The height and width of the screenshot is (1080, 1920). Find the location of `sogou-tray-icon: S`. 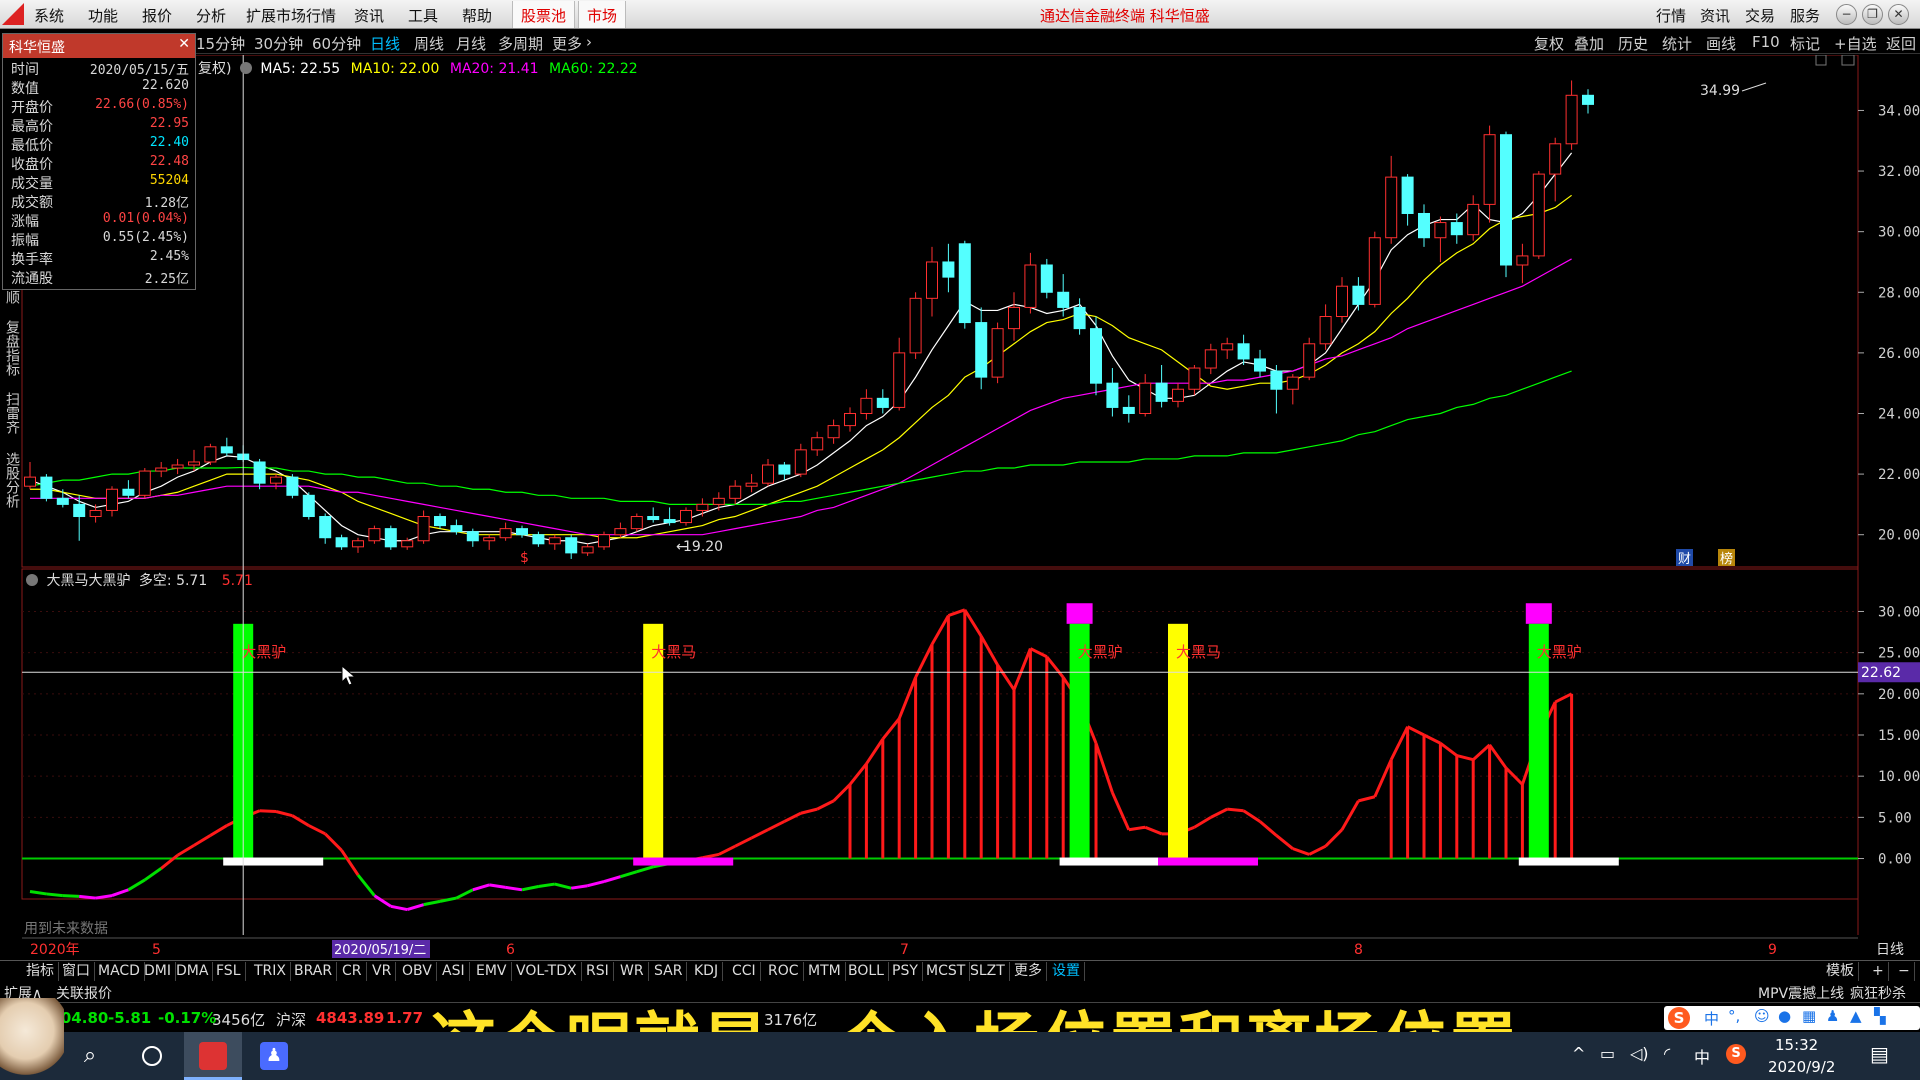

sogou-tray-icon: S is located at coordinates (1736, 1054).